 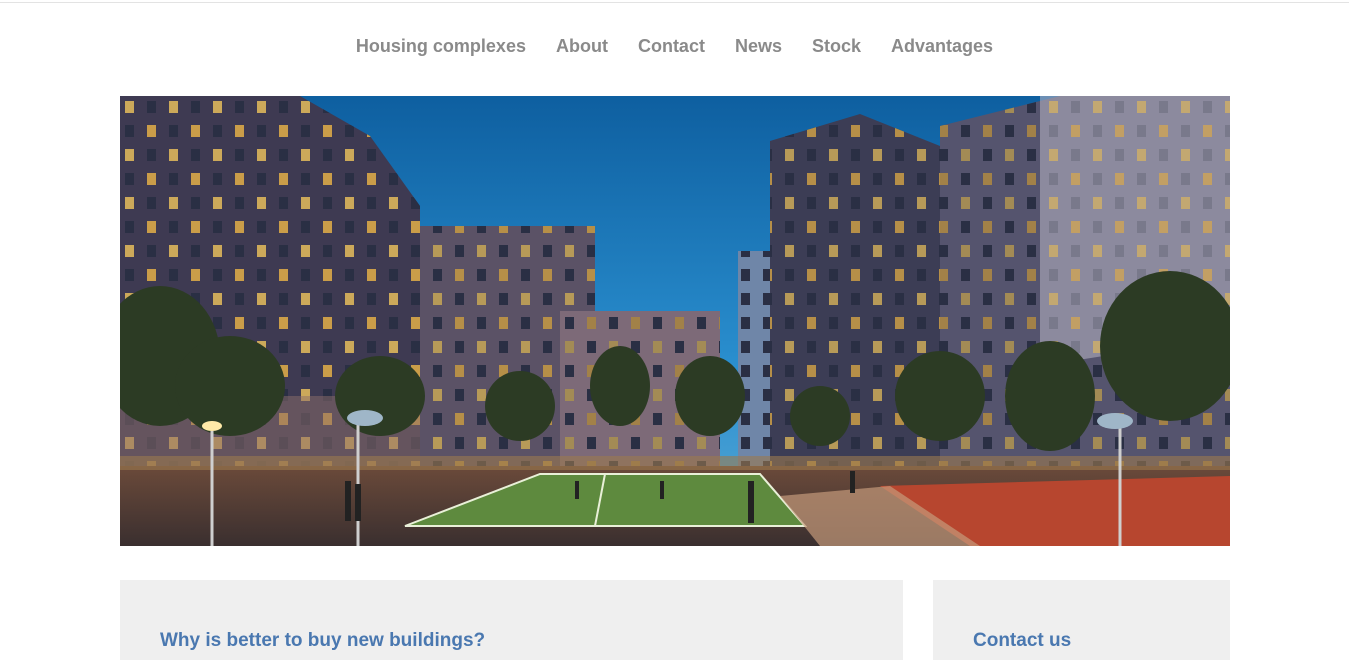 I want to click on nav-contact: Contact, so click(x=671, y=46).